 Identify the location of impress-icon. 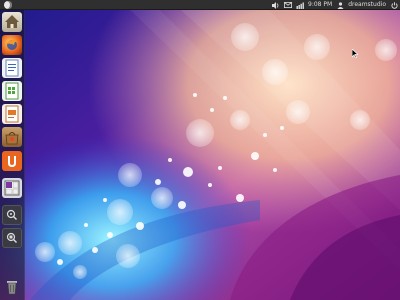
(12, 114).